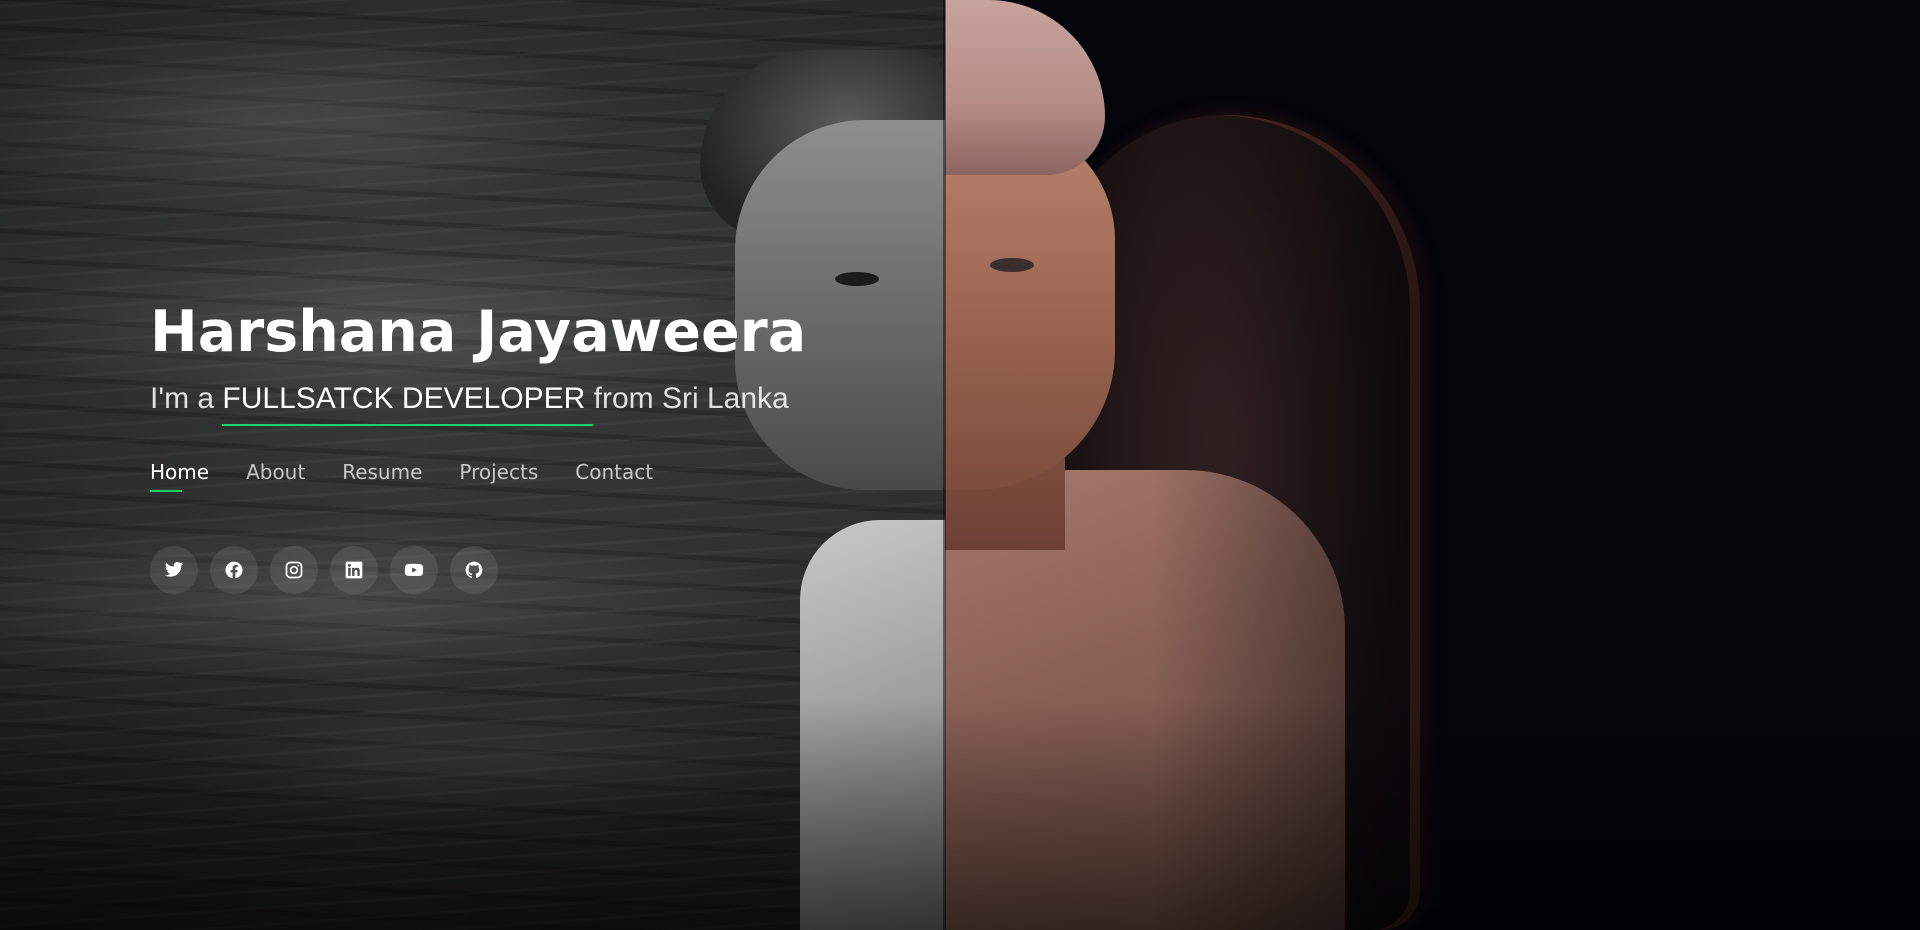 Image resolution: width=1920 pixels, height=930 pixels. I want to click on instagram-icon, so click(294, 569).